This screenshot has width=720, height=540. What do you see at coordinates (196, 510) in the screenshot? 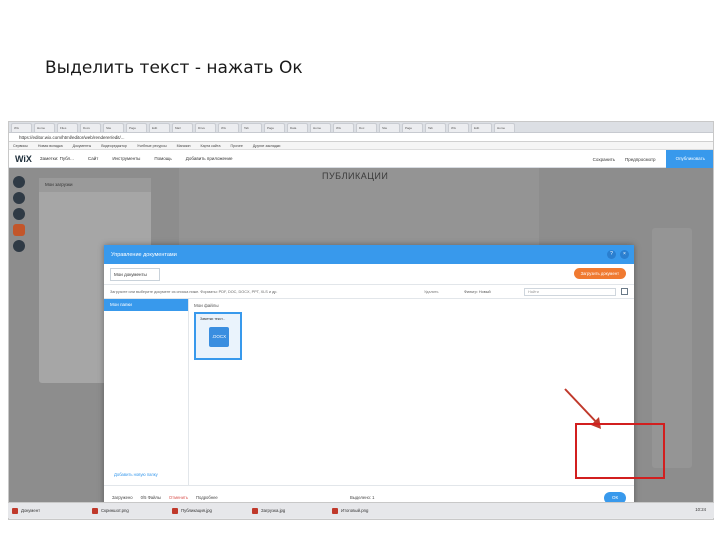
I see `taskbar-item-label: Публикация.jpg` at bounding box center [196, 510].